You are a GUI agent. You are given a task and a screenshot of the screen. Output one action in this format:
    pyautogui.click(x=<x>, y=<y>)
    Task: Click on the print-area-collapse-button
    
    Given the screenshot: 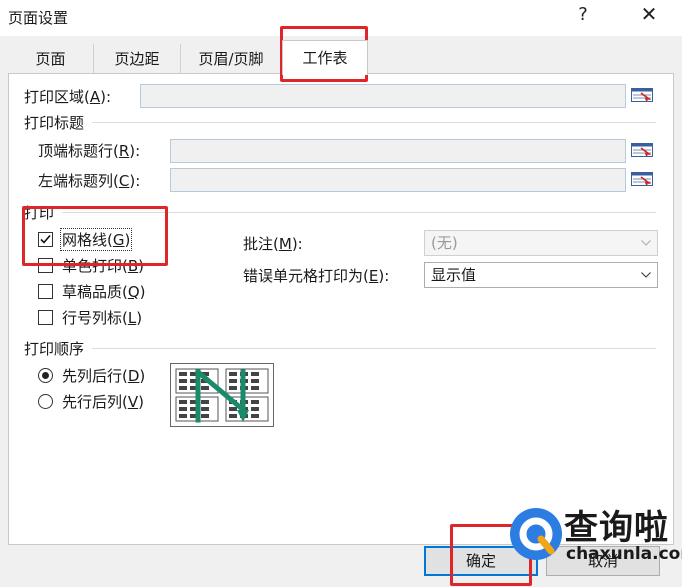 What is the action you would take?
    pyautogui.click(x=642, y=95)
    